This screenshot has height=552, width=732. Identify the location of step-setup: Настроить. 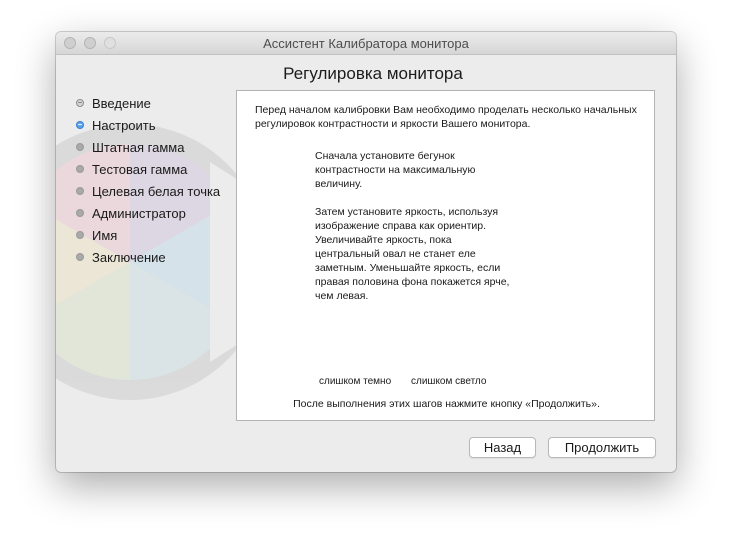
(148, 125).